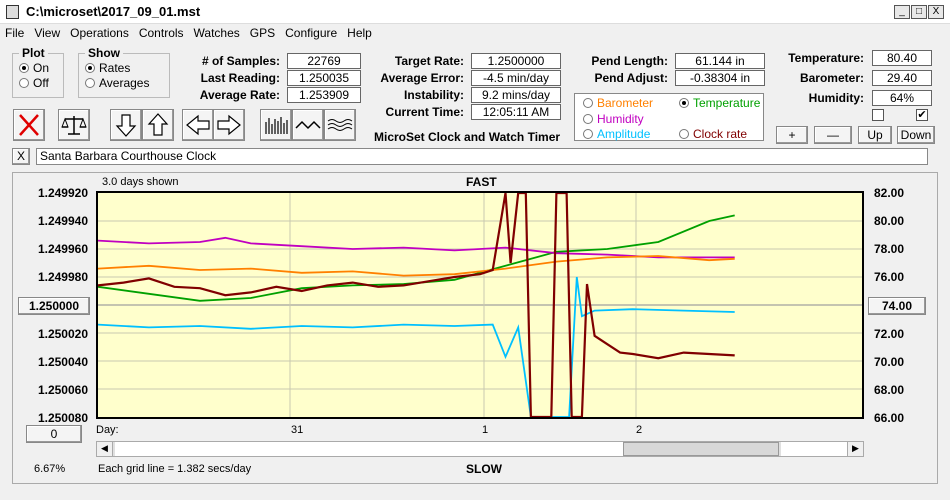 This screenshot has height=500, width=950. What do you see at coordinates (720, 61) in the screenshot?
I see `pend-length-value: 61.144 in` at bounding box center [720, 61].